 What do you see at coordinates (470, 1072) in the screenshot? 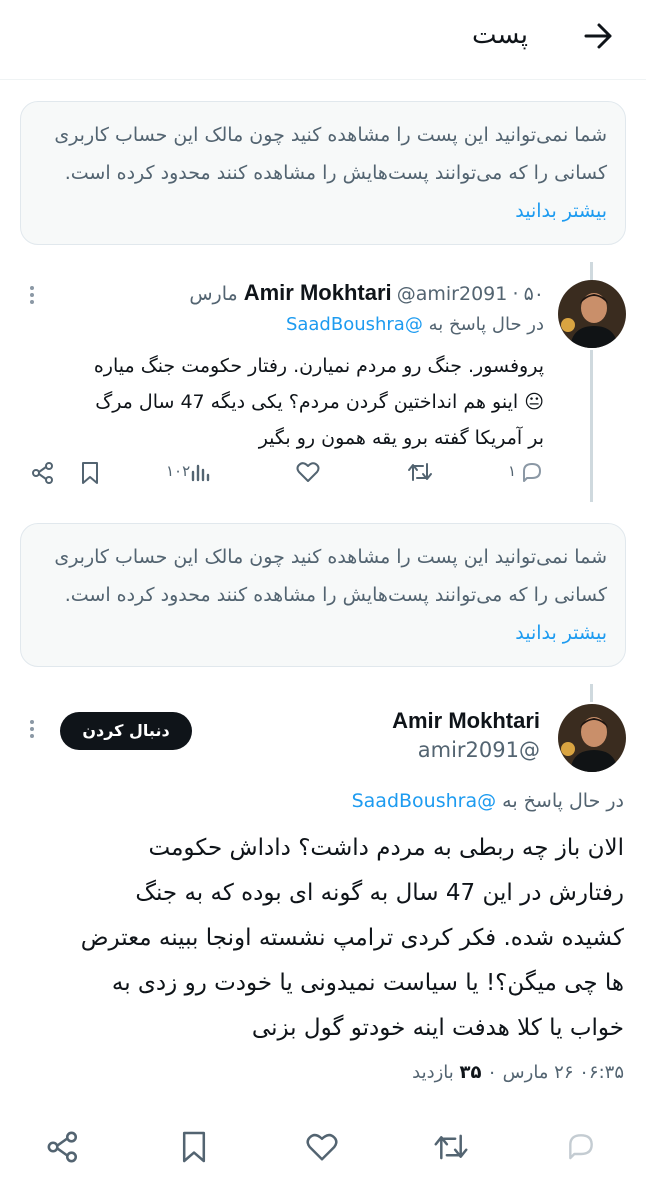
I see `views-count: ۳۵` at bounding box center [470, 1072].